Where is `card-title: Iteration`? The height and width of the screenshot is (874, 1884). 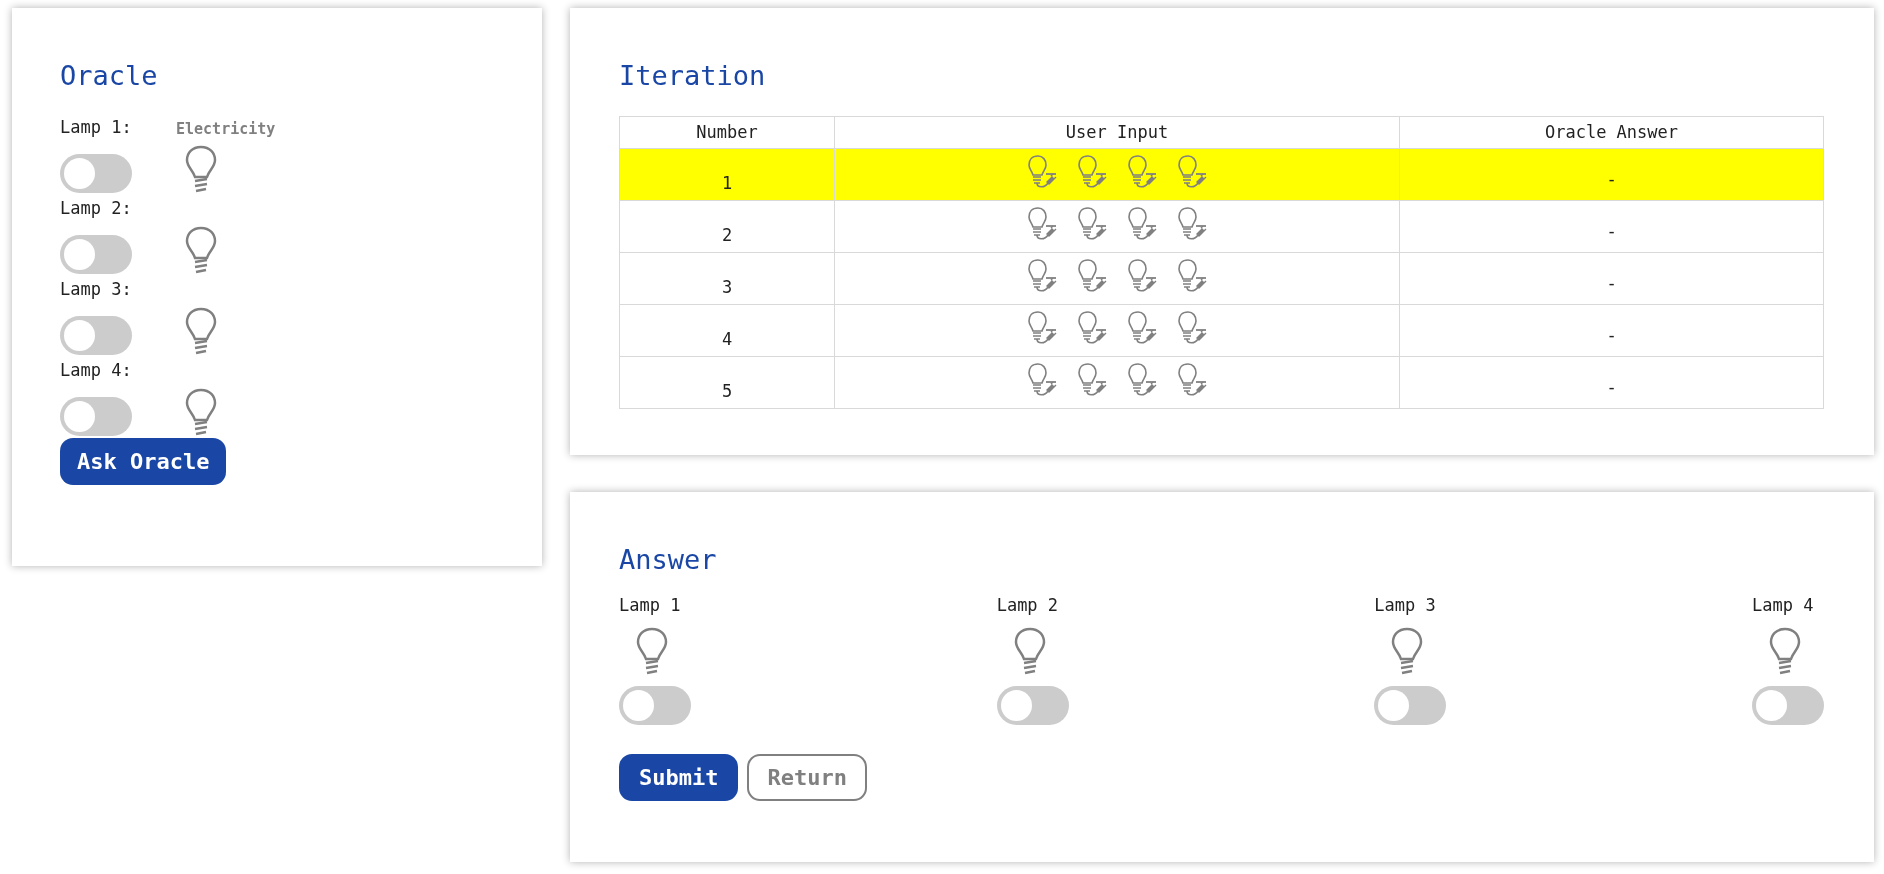 card-title: Iteration is located at coordinates (693, 76).